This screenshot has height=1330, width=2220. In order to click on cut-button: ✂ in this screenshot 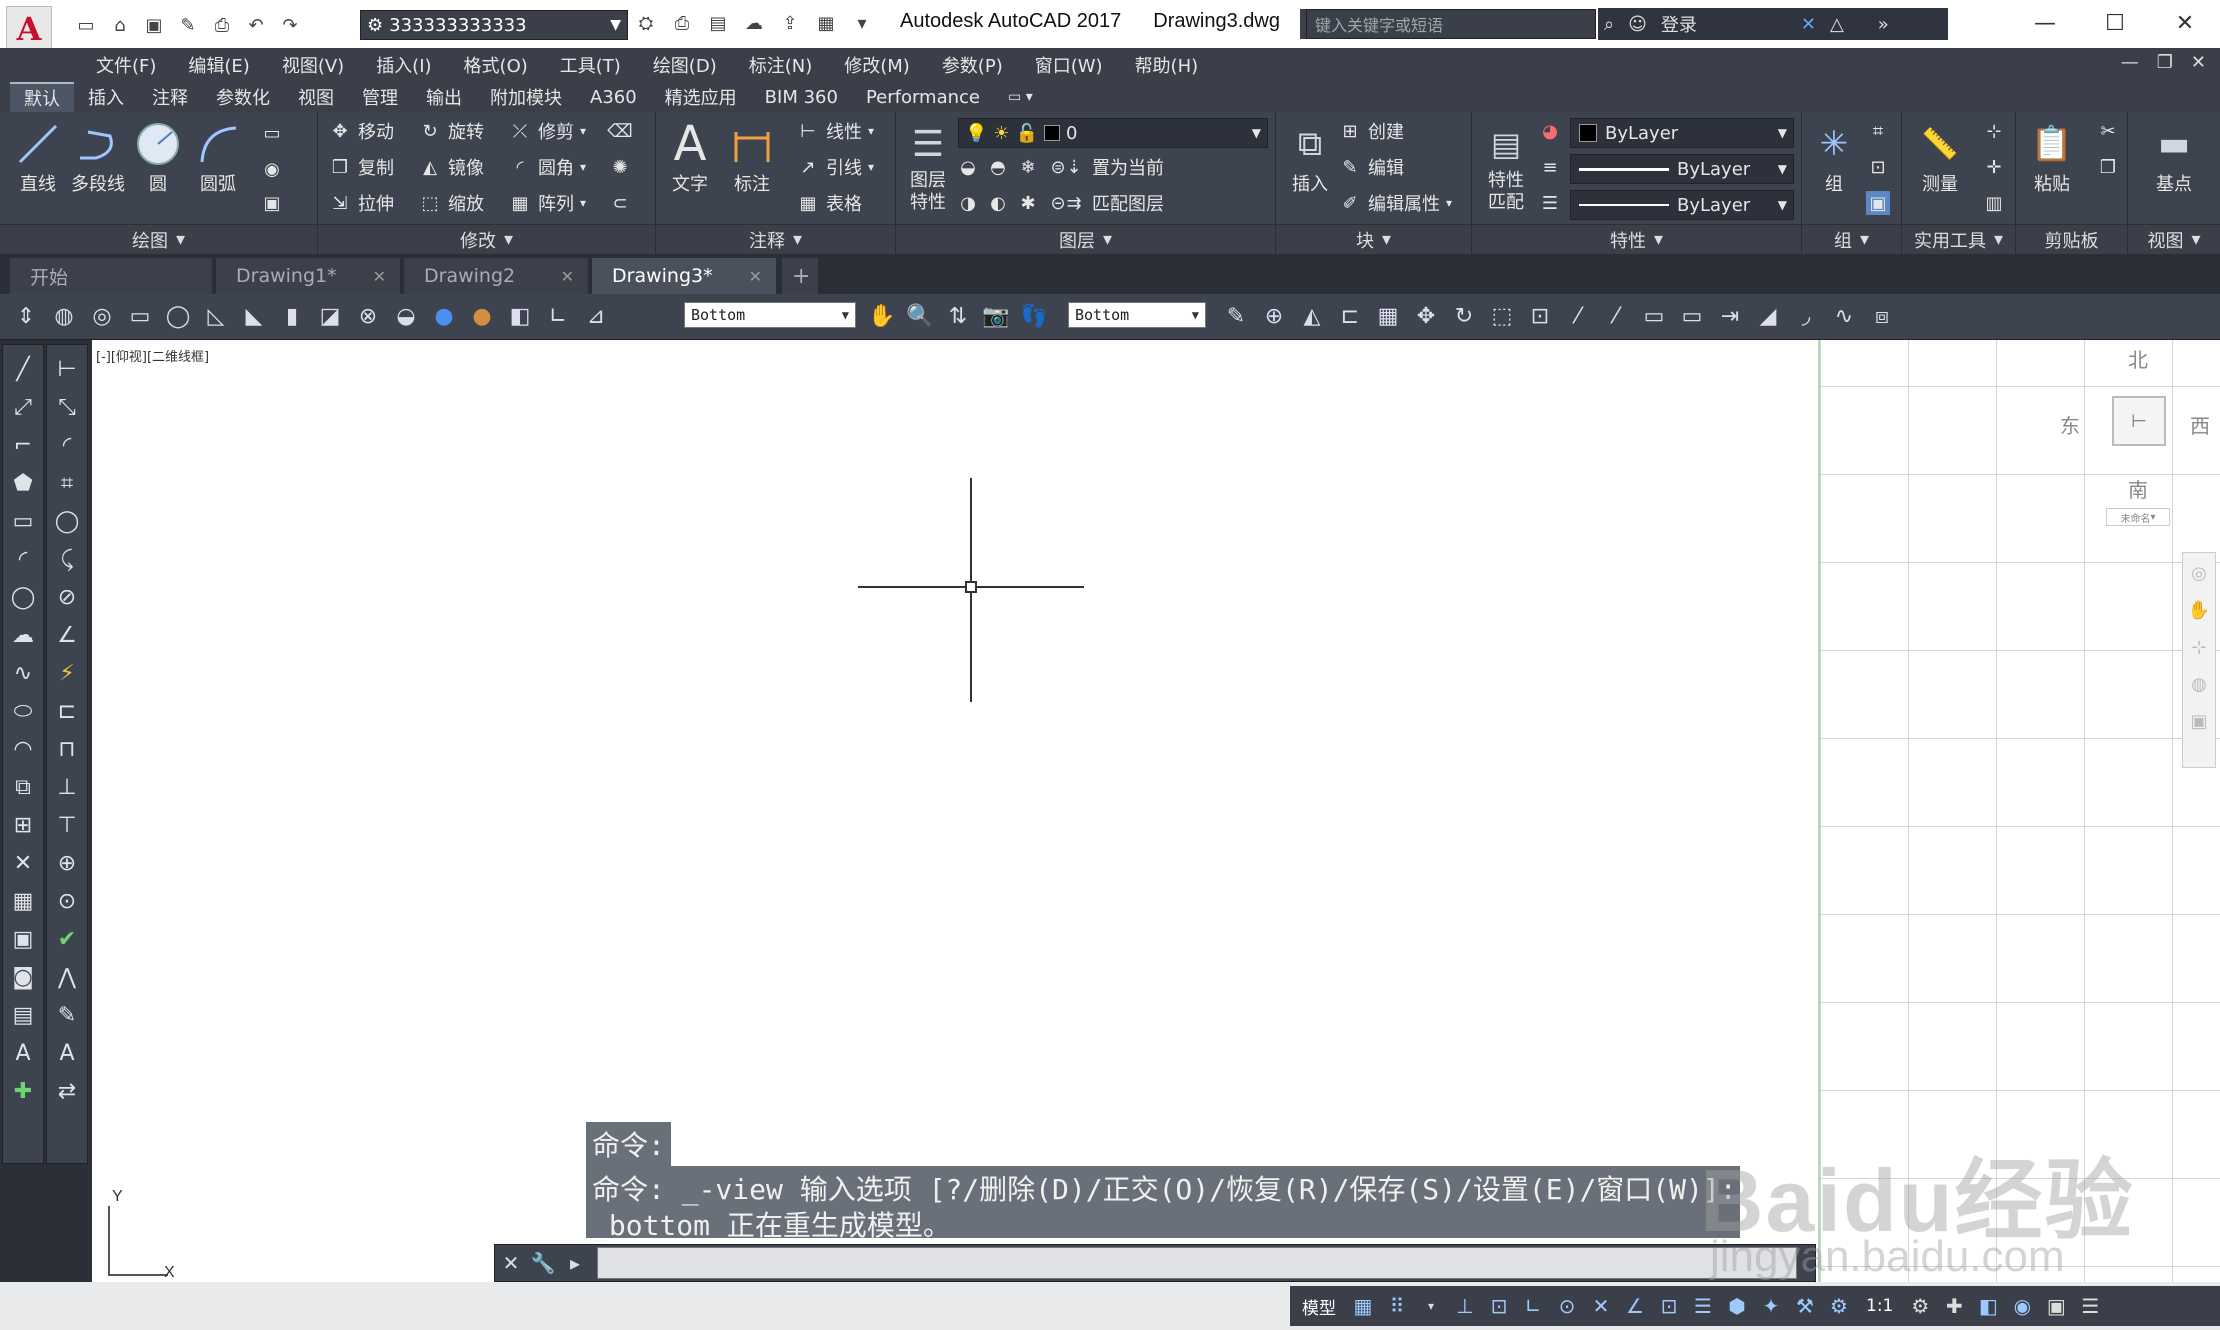, I will do `click(2108, 131)`.